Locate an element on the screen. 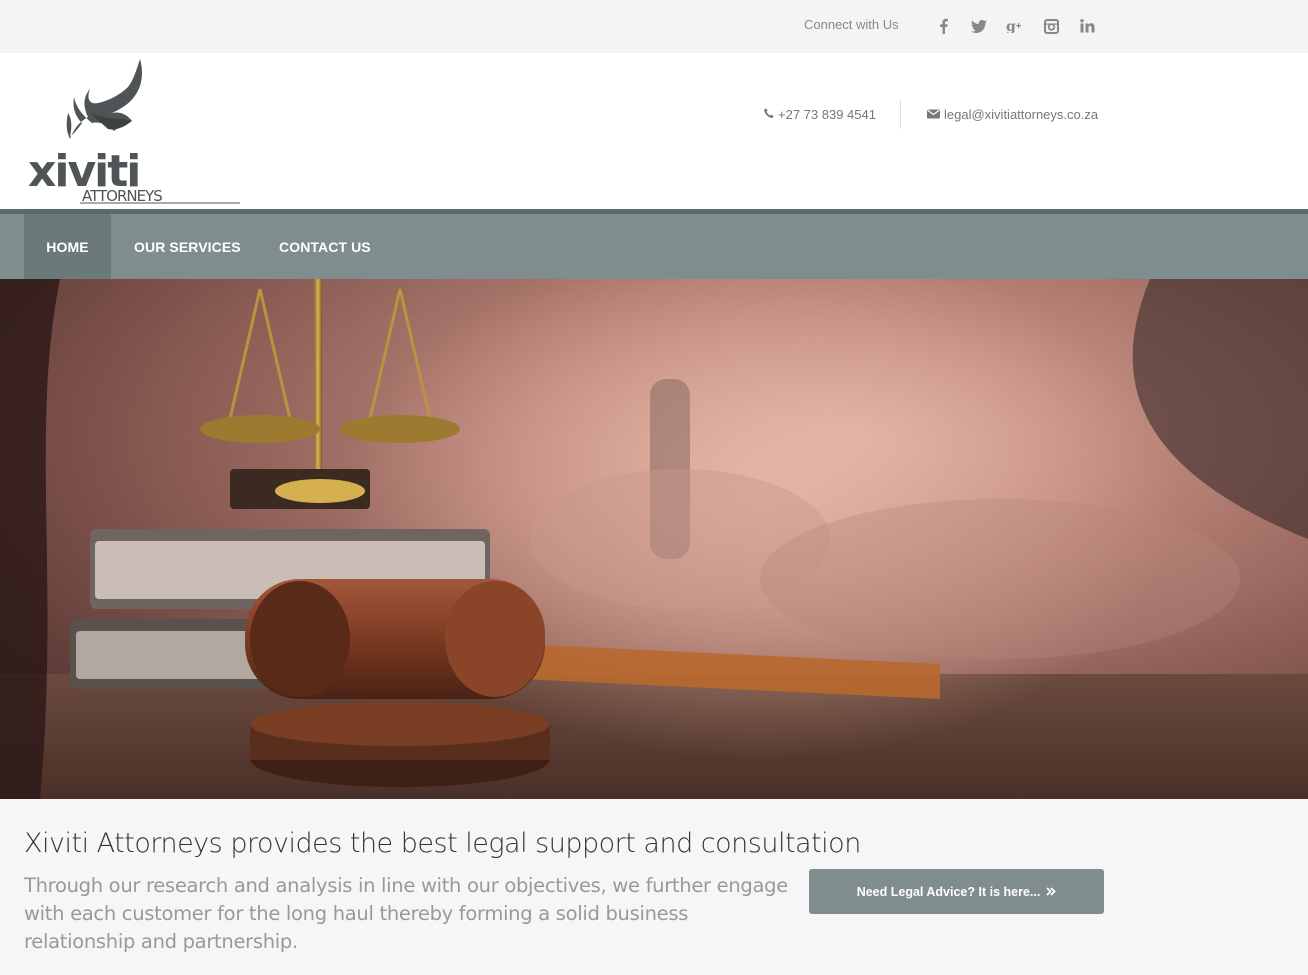  phone-icon is located at coordinates (769, 114).